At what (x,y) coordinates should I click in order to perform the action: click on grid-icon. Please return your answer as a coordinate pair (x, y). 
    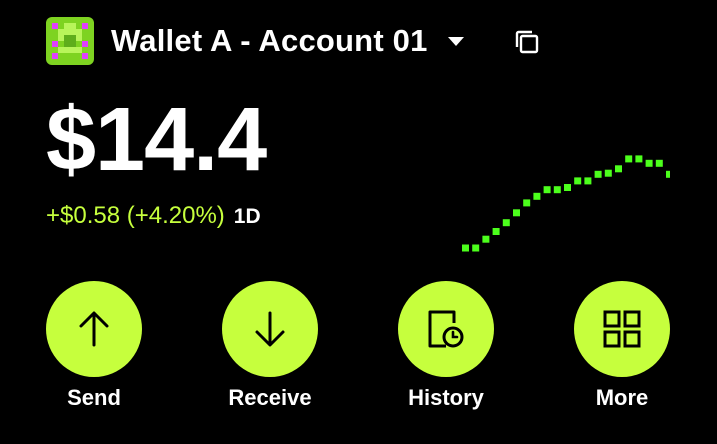
    Looking at the image, I should click on (622, 329).